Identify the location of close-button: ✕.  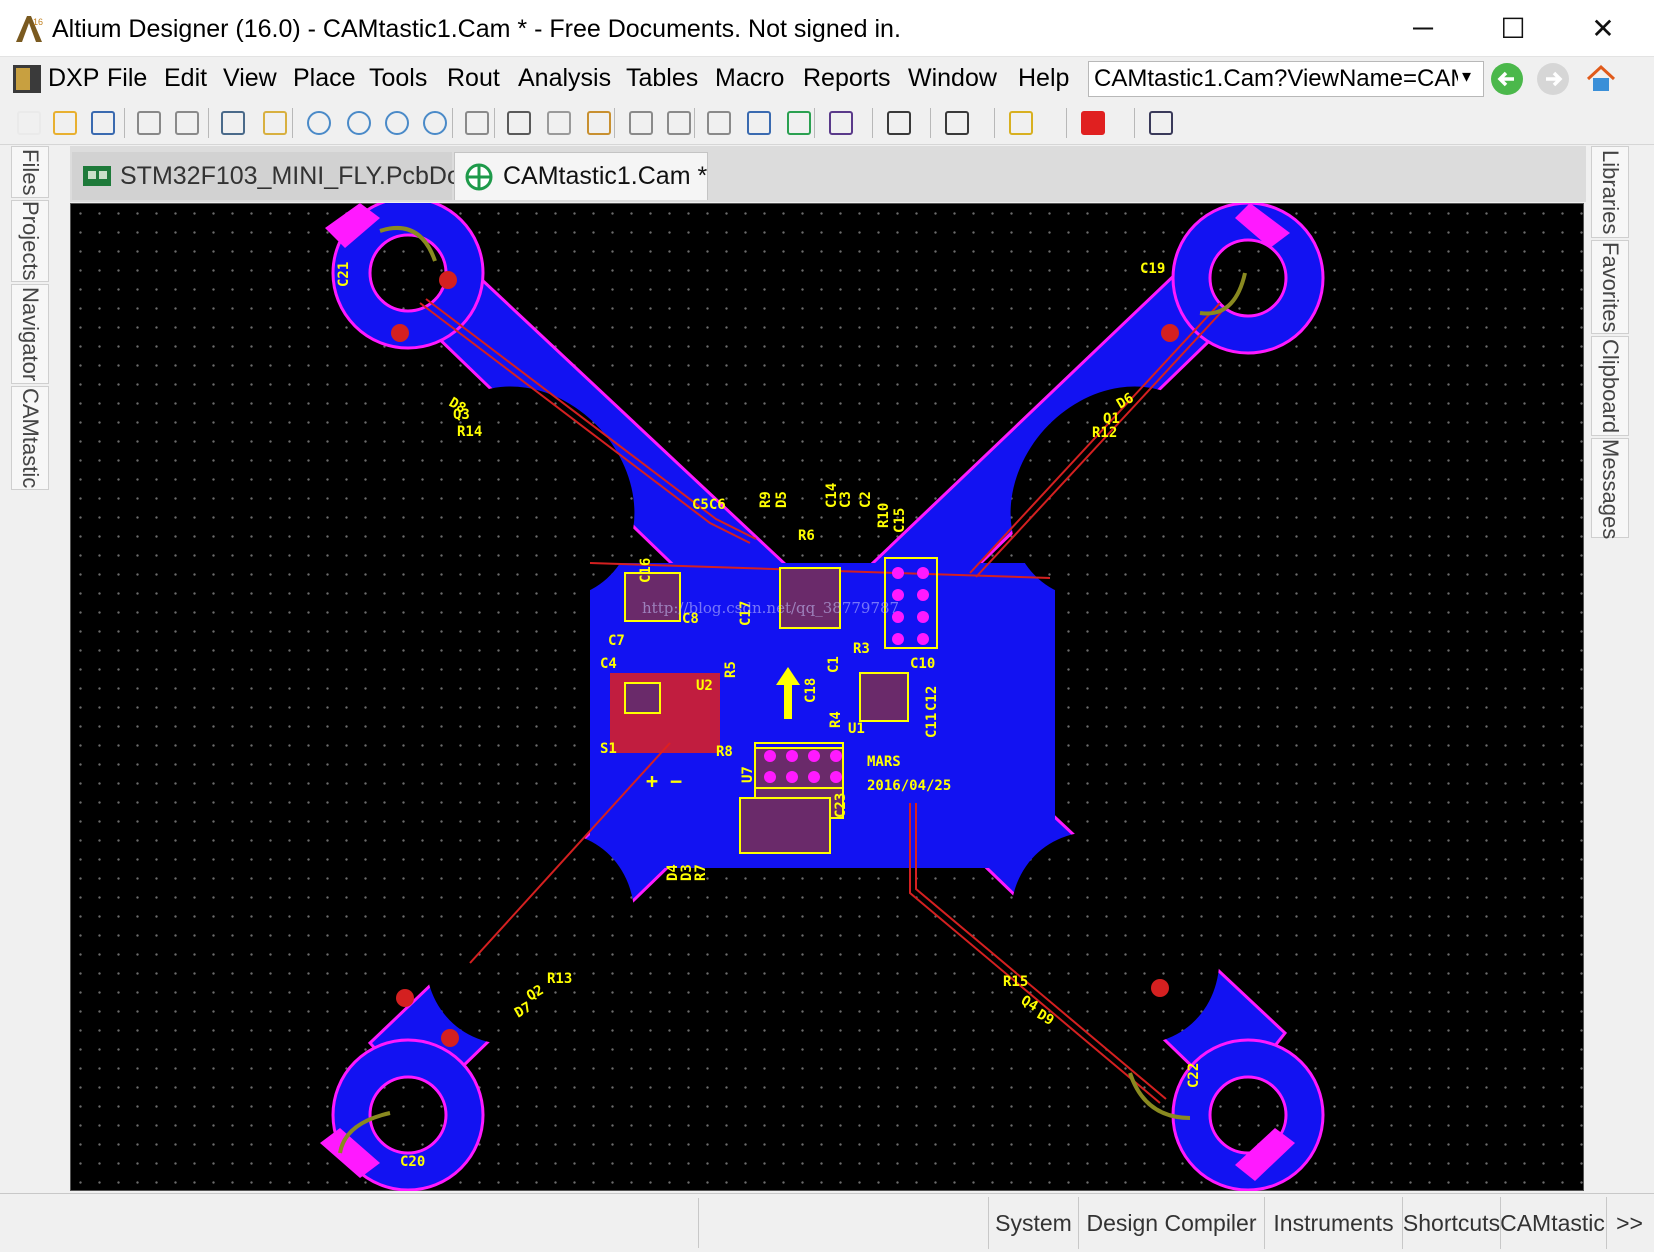
(1603, 28).